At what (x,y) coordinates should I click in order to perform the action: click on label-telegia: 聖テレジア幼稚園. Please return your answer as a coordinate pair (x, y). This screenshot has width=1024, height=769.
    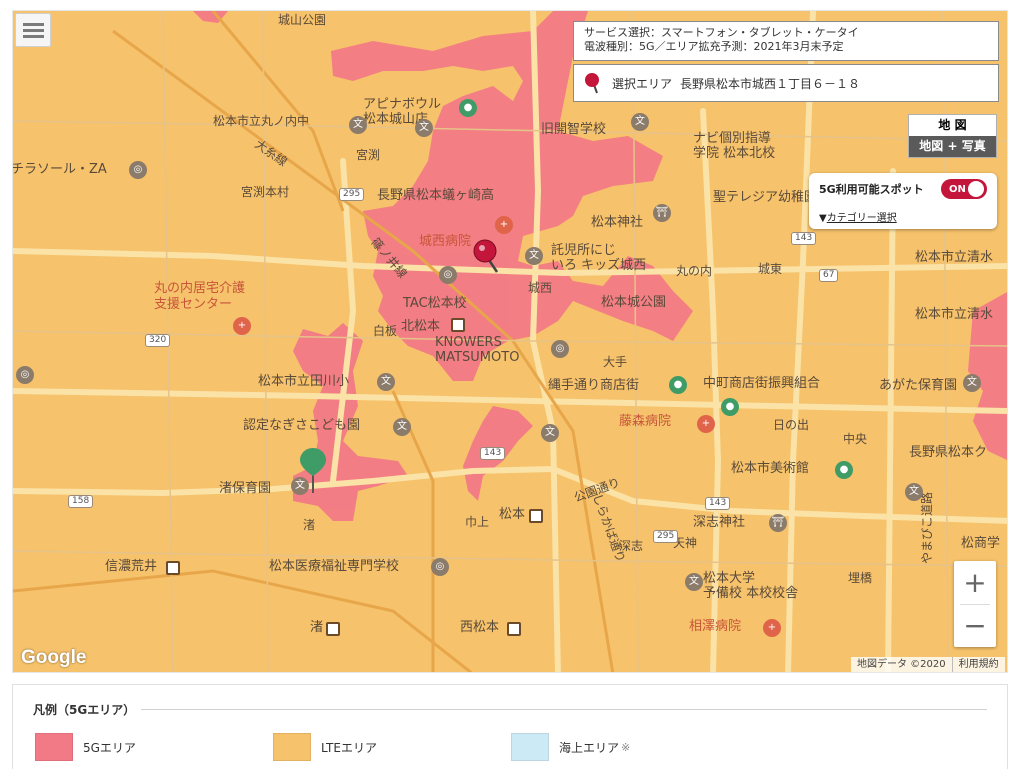
    Looking at the image, I should click on (765, 197).